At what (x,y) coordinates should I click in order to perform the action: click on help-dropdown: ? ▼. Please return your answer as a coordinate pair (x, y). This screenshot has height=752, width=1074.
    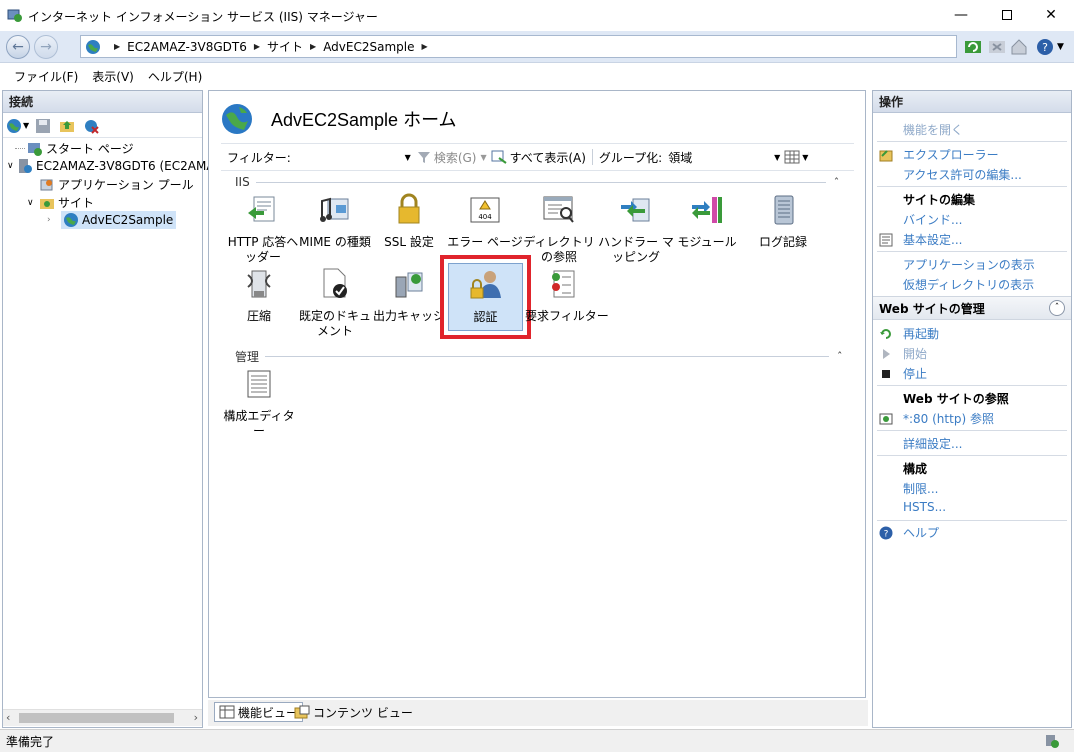
    Looking at the image, I should click on (1050, 47).